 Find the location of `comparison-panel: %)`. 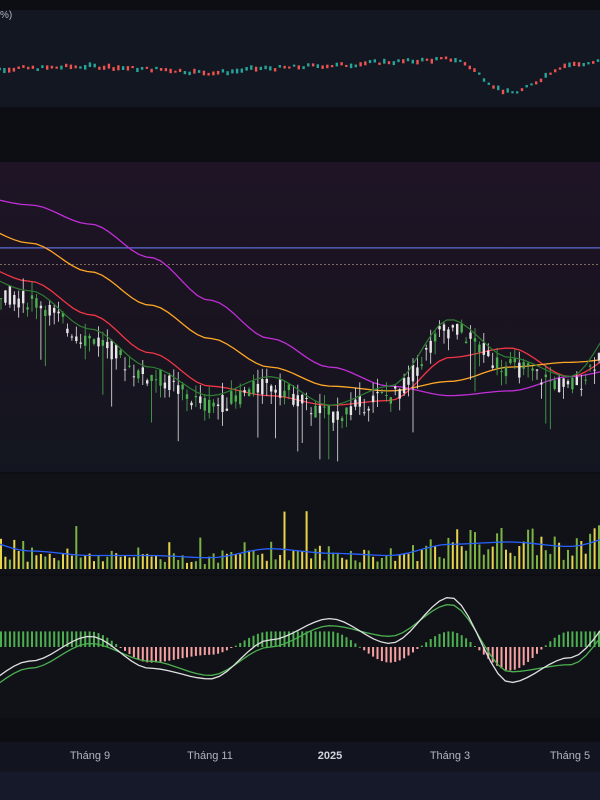

comparison-panel: %) is located at coordinates (300, 58).